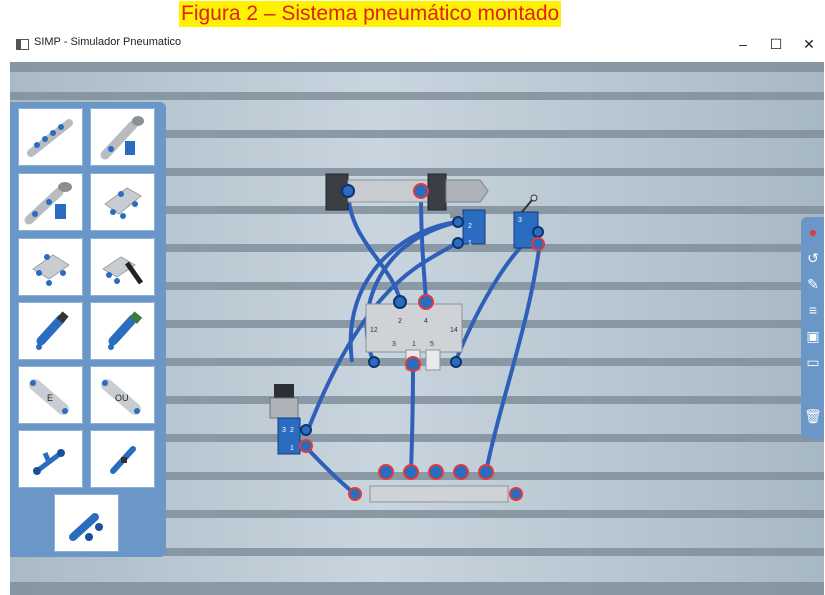  I want to click on valve-b-port-3-label: 3, so click(520, 220).